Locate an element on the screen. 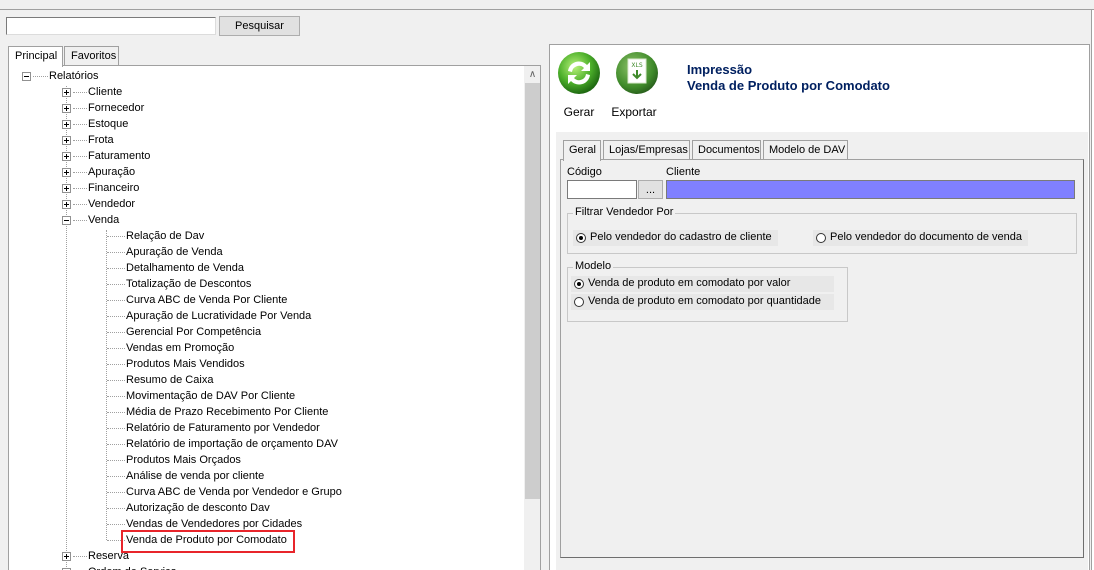 Image resolution: width=1094 pixels, height=570 pixels. search-input is located at coordinates (111, 26).